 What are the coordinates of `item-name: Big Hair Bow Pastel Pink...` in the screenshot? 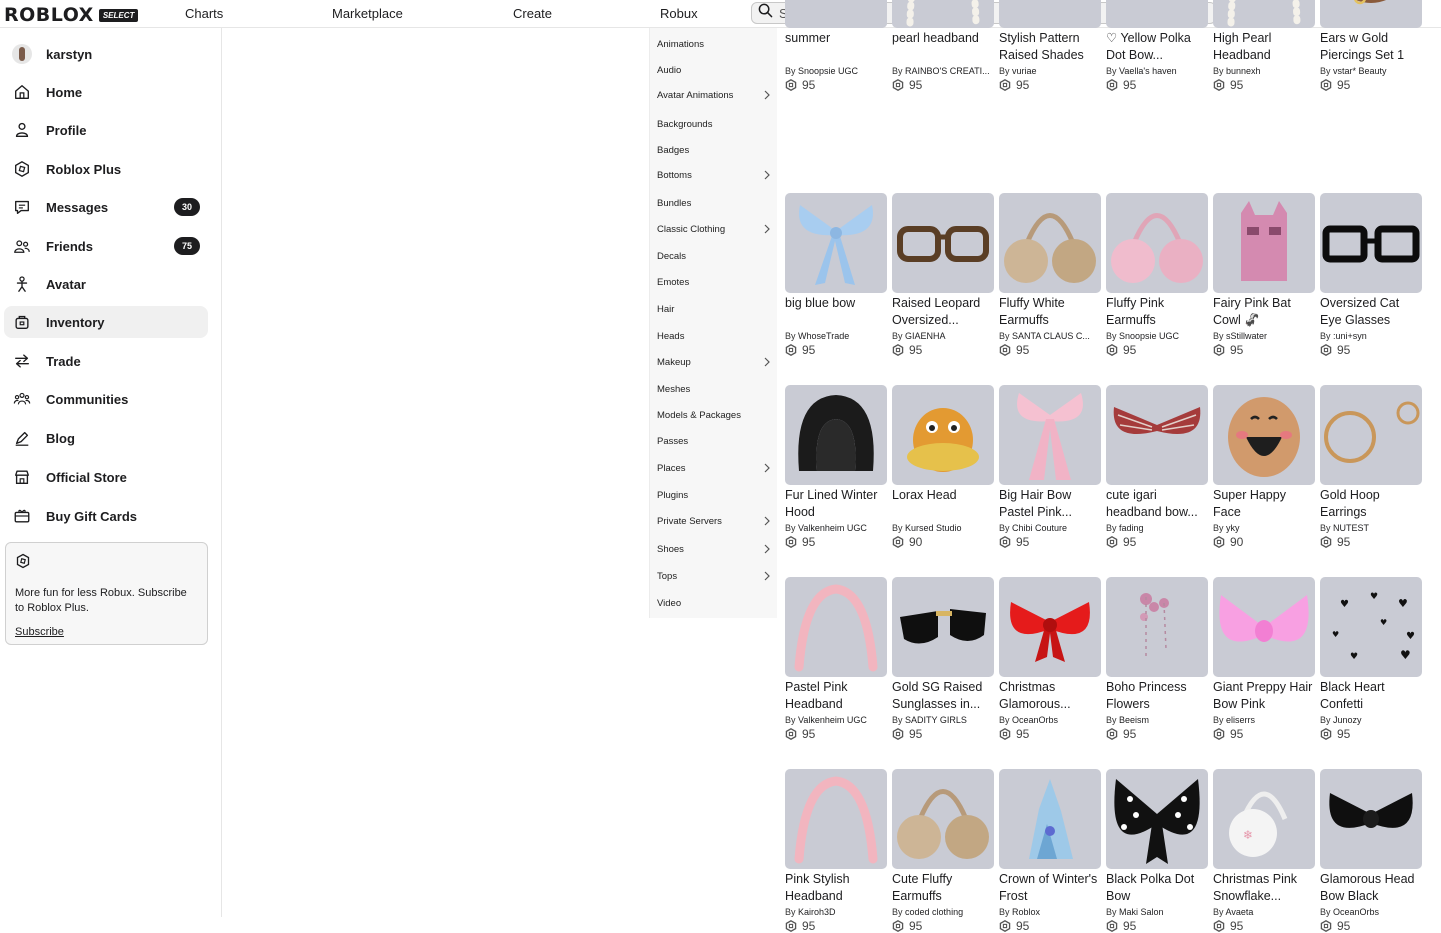 It's located at (1050, 504).